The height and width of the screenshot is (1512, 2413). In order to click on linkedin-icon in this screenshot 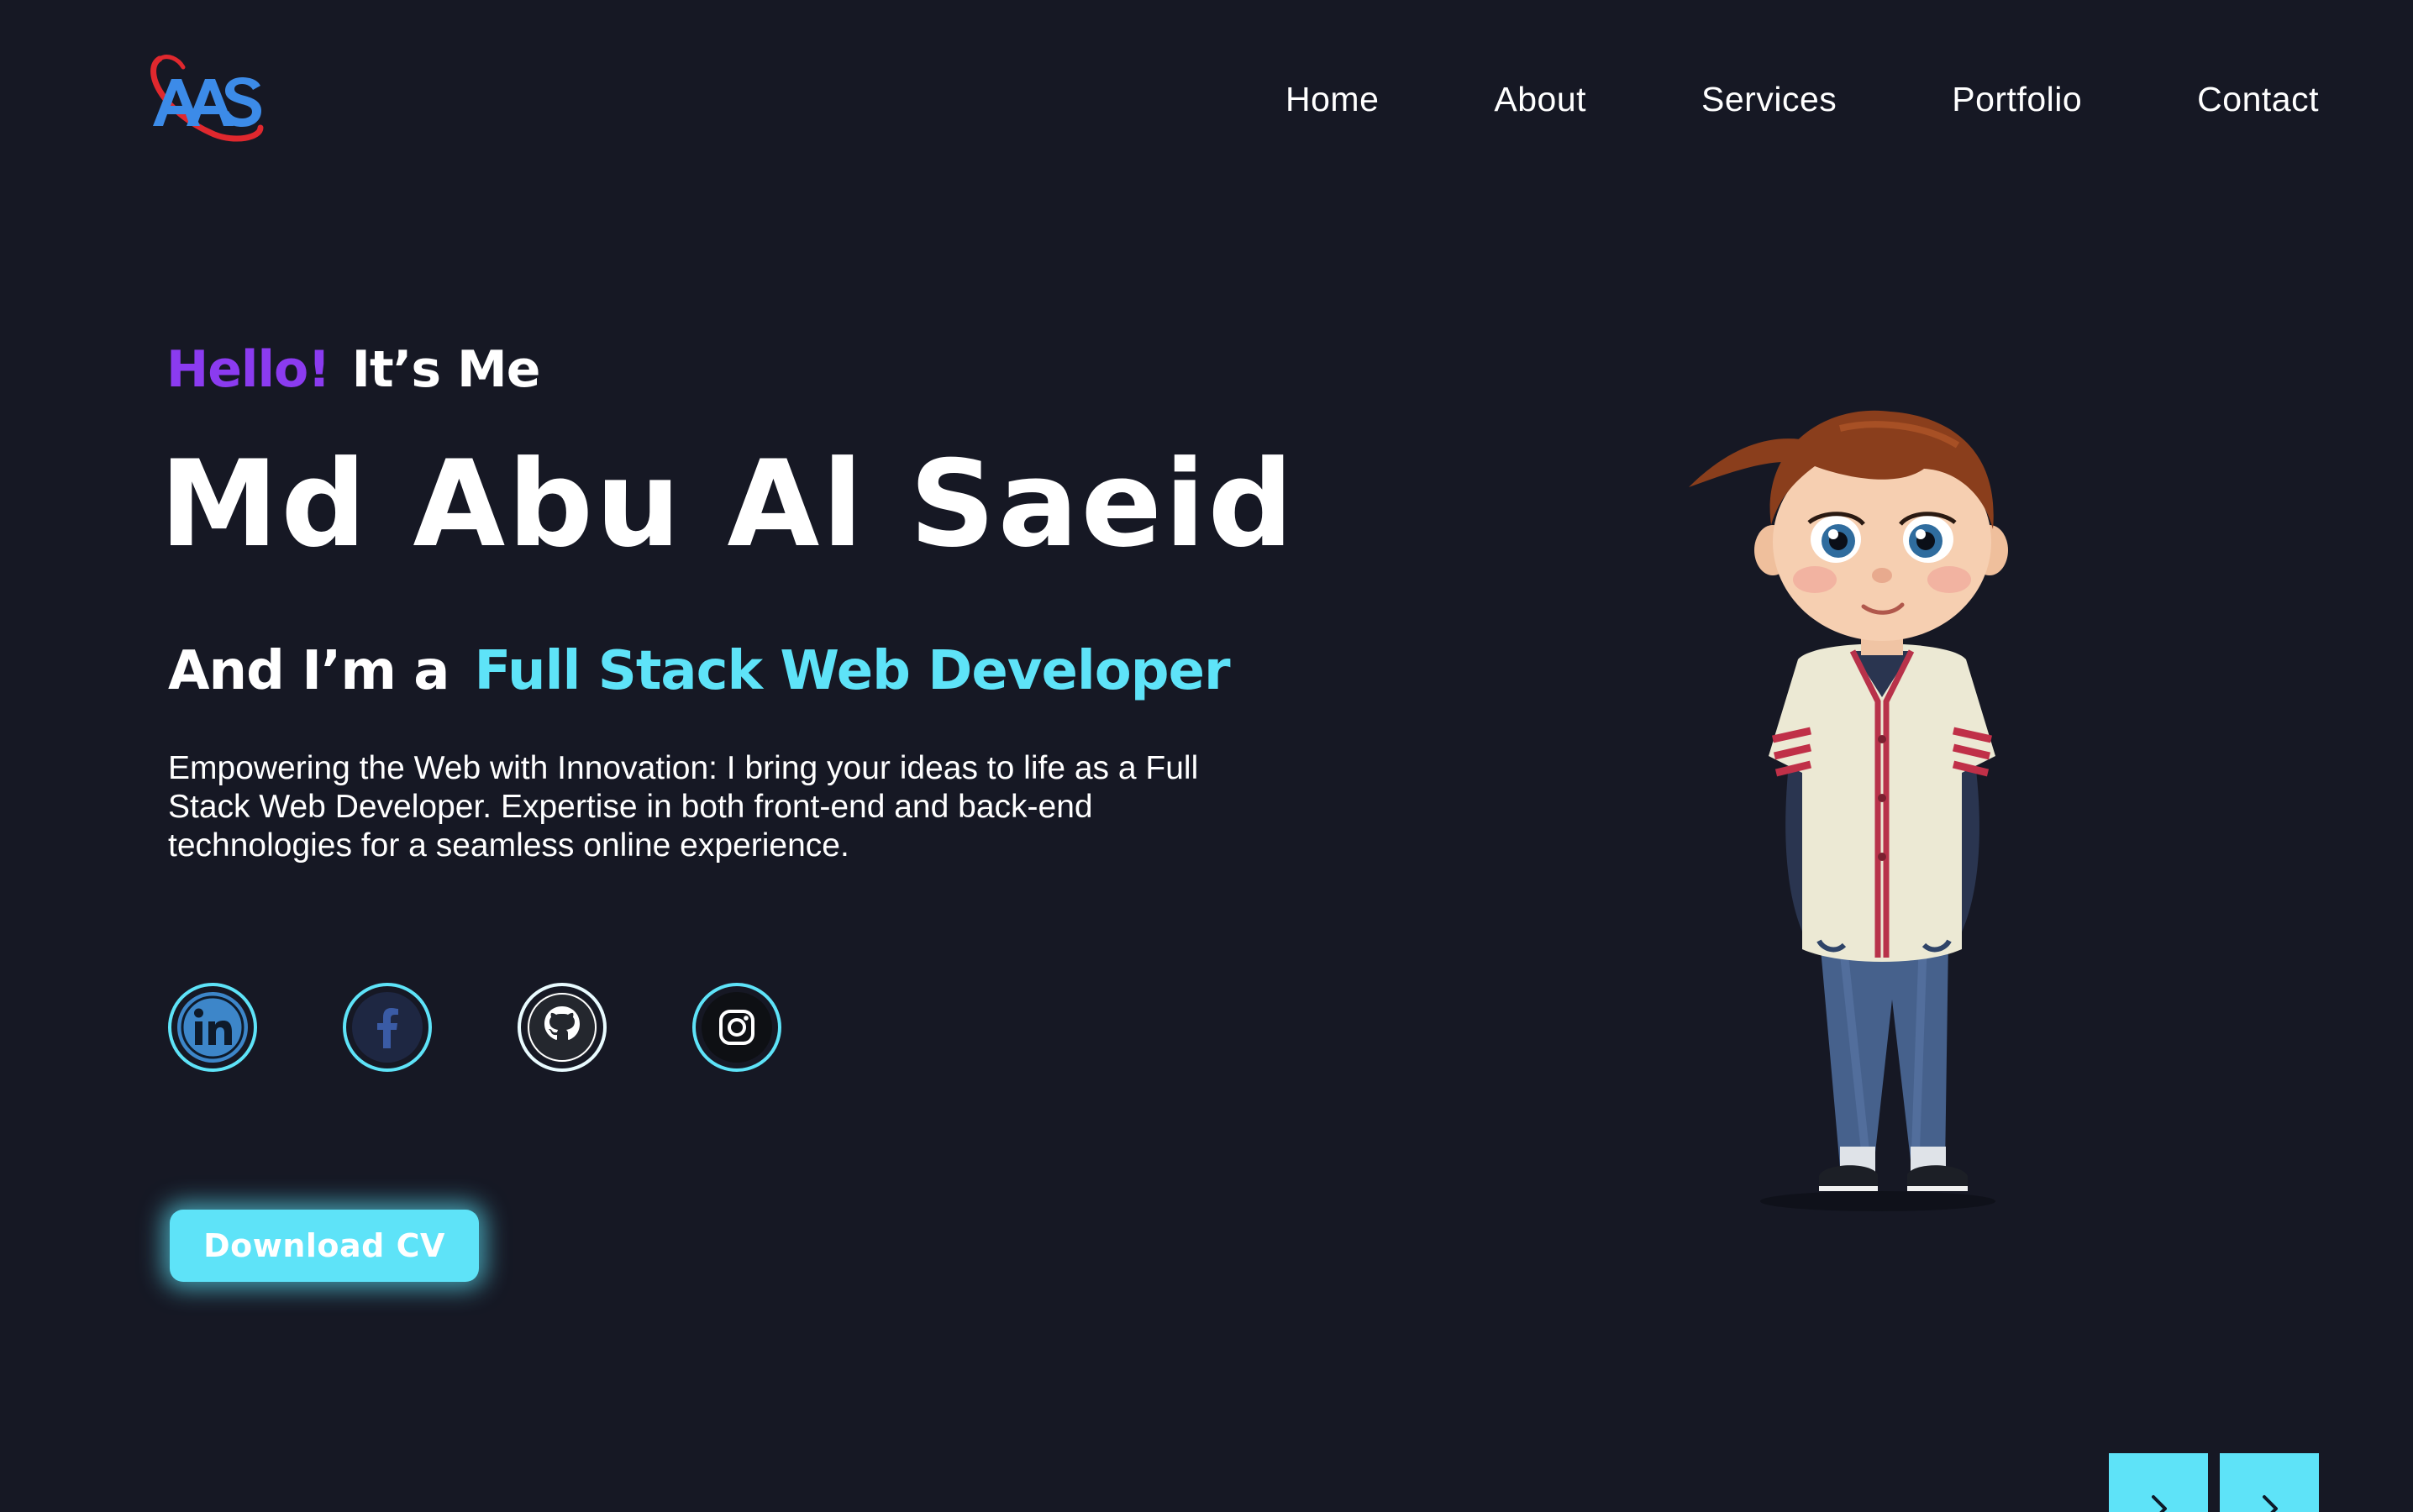, I will do `click(212, 1027)`.